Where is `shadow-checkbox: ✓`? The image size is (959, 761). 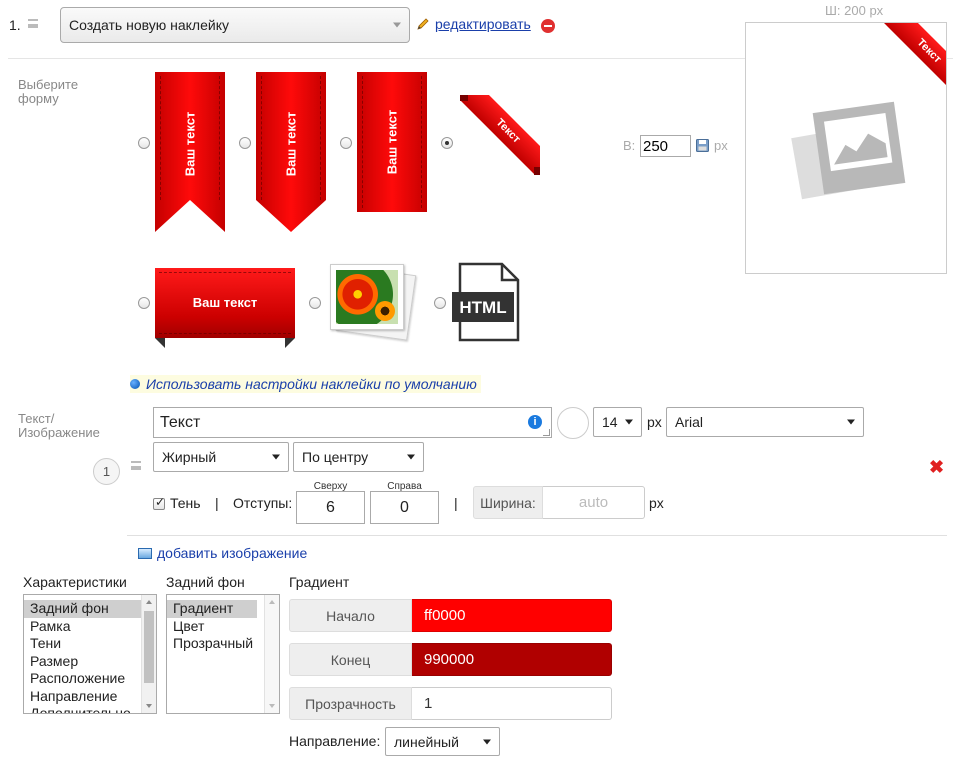 shadow-checkbox: ✓ is located at coordinates (159, 502).